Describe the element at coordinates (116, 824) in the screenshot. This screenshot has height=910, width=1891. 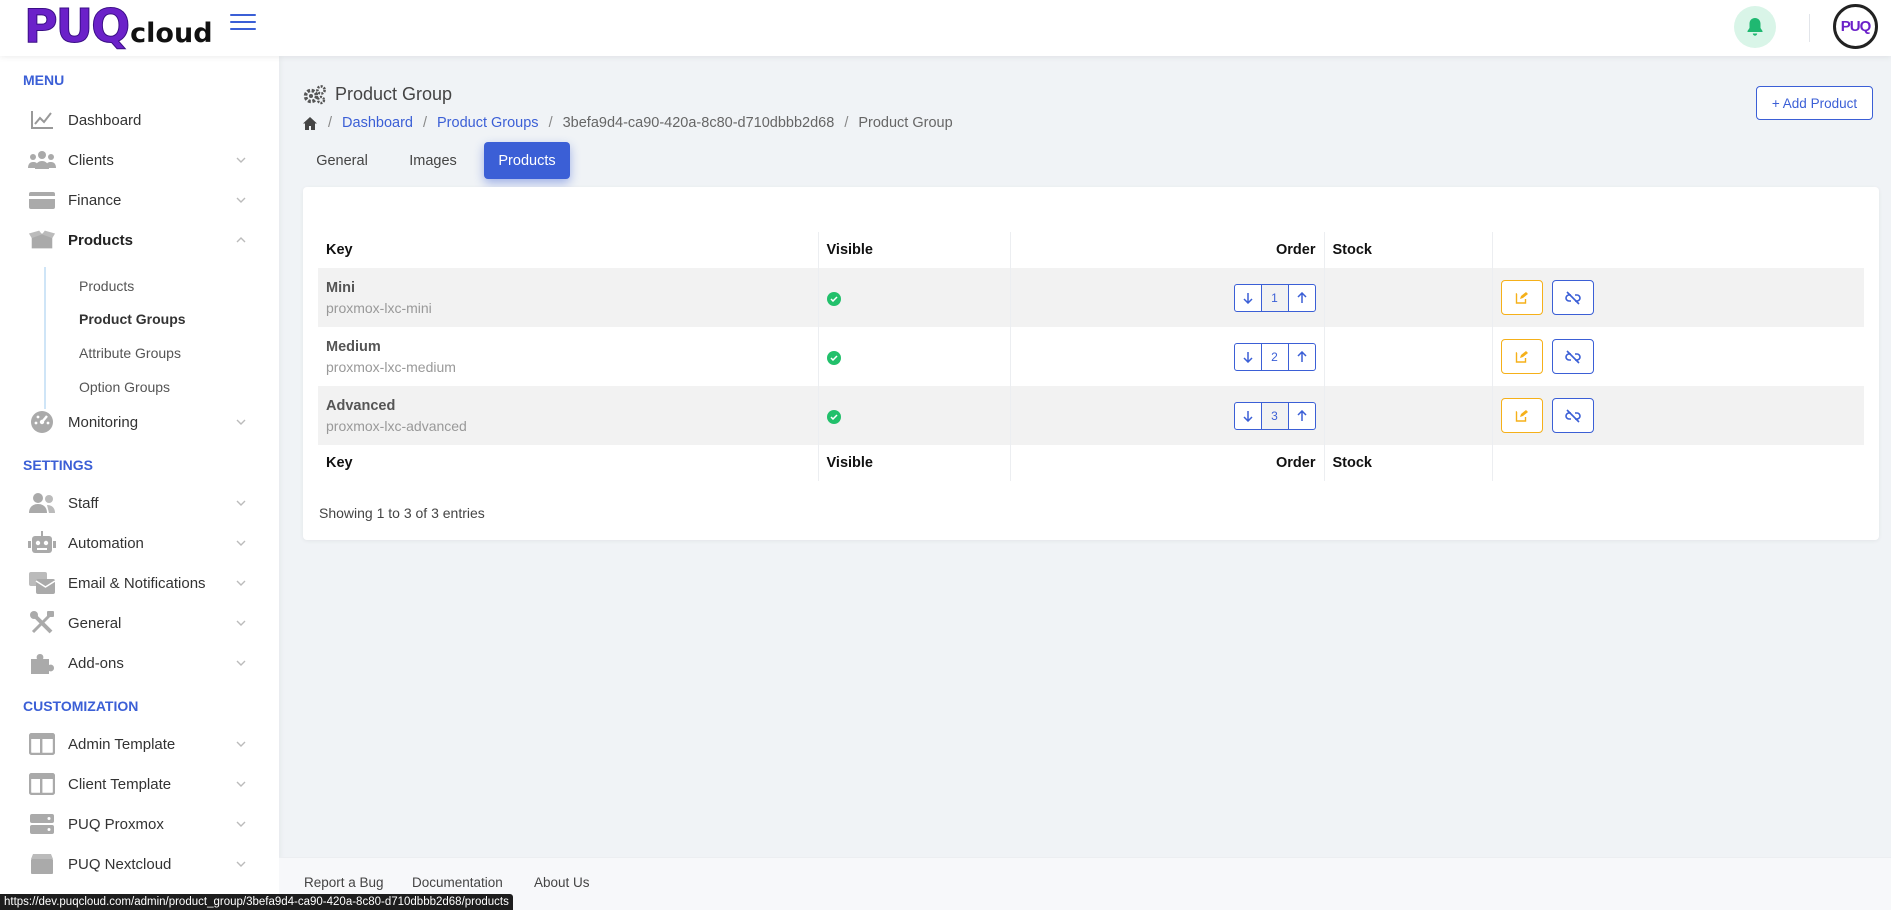
I see `sidebar-item-label: PUQ Proxmox` at that location.